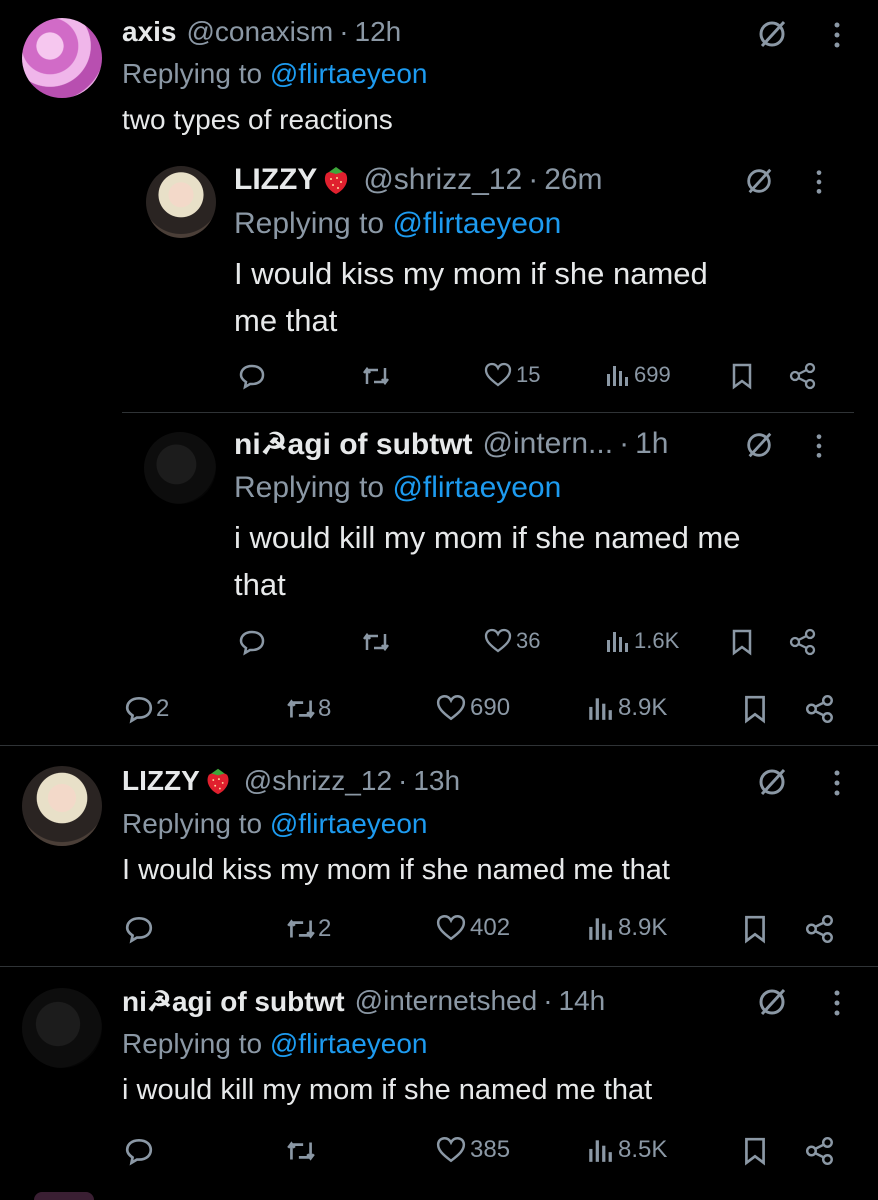 The image size is (878, 1200). Describe the element at coordinates (439, 745) in the screenshot. I see `divider` at that location.